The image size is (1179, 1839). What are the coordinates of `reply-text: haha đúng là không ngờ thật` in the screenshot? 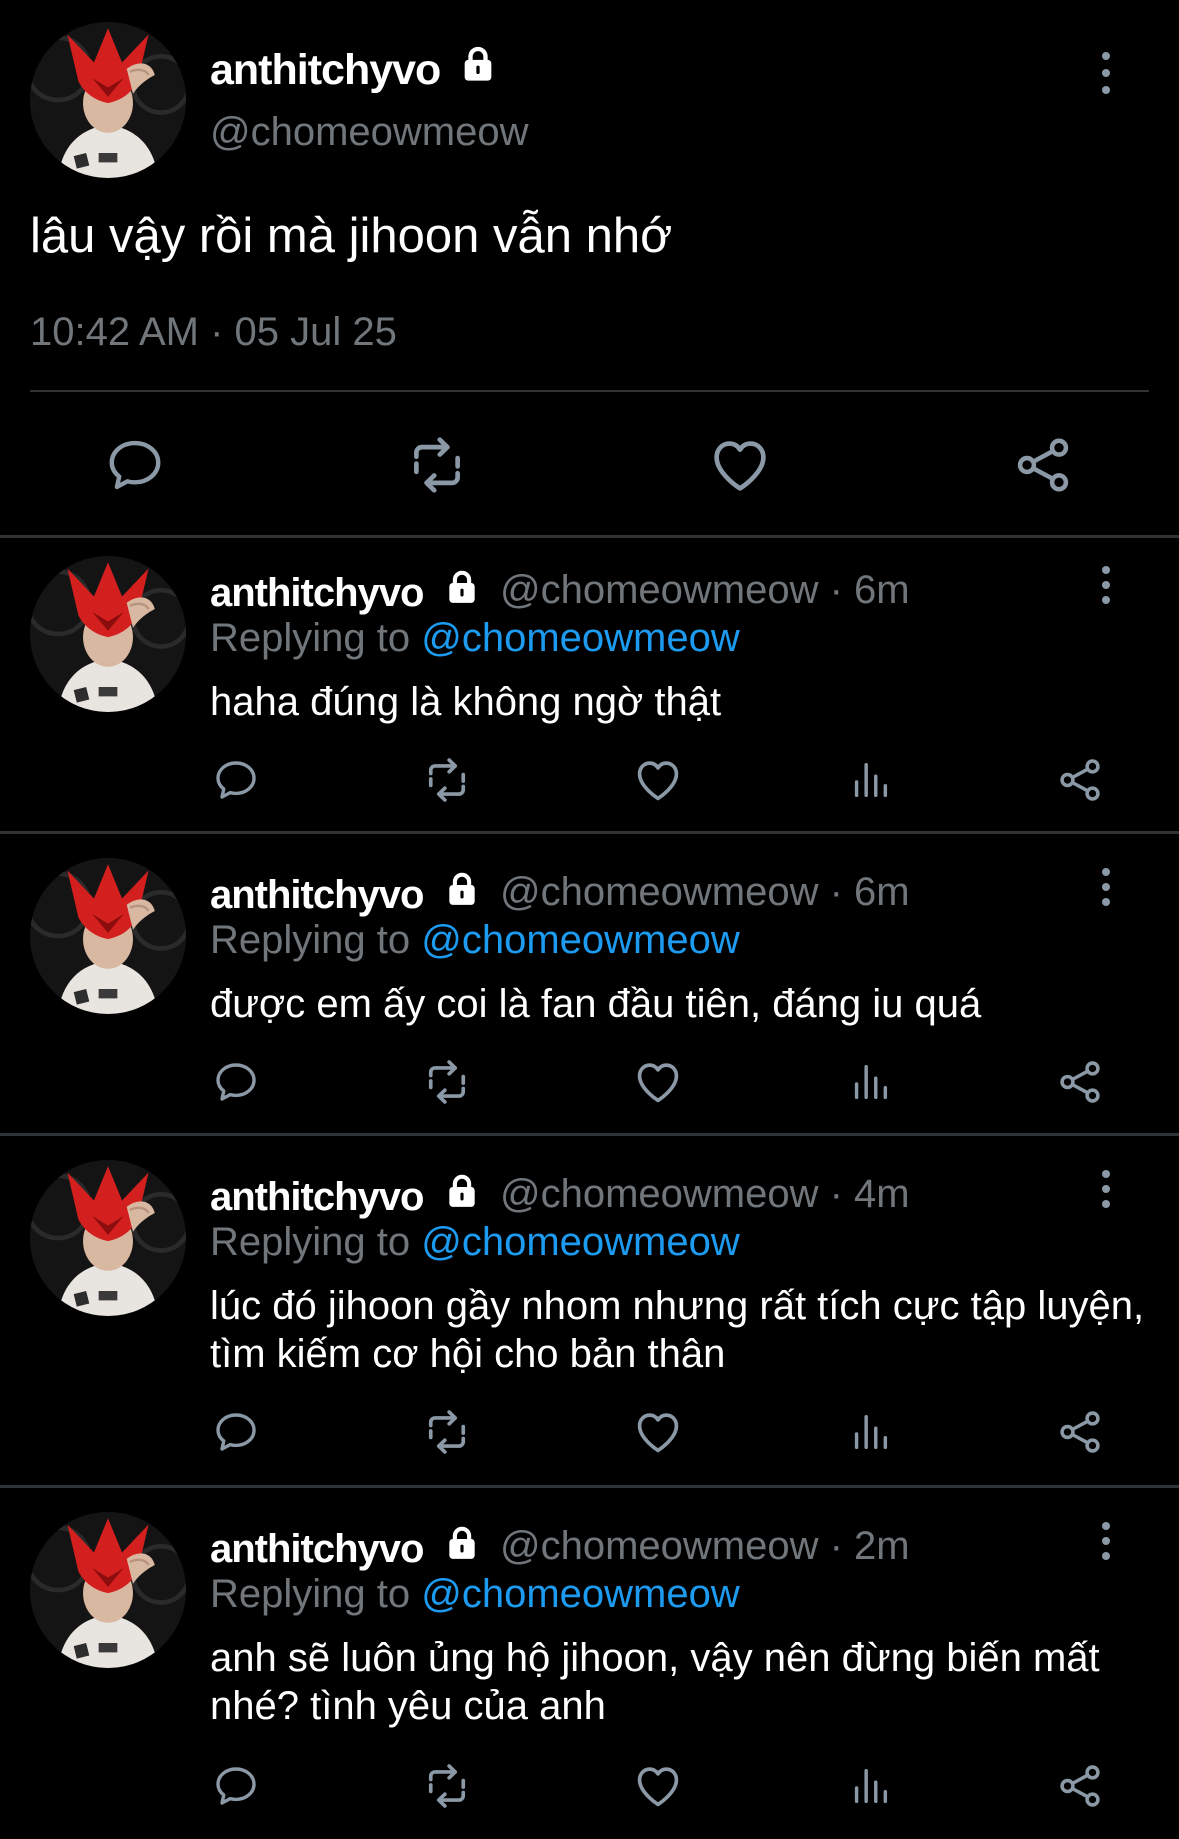 It's located at (466, 702).